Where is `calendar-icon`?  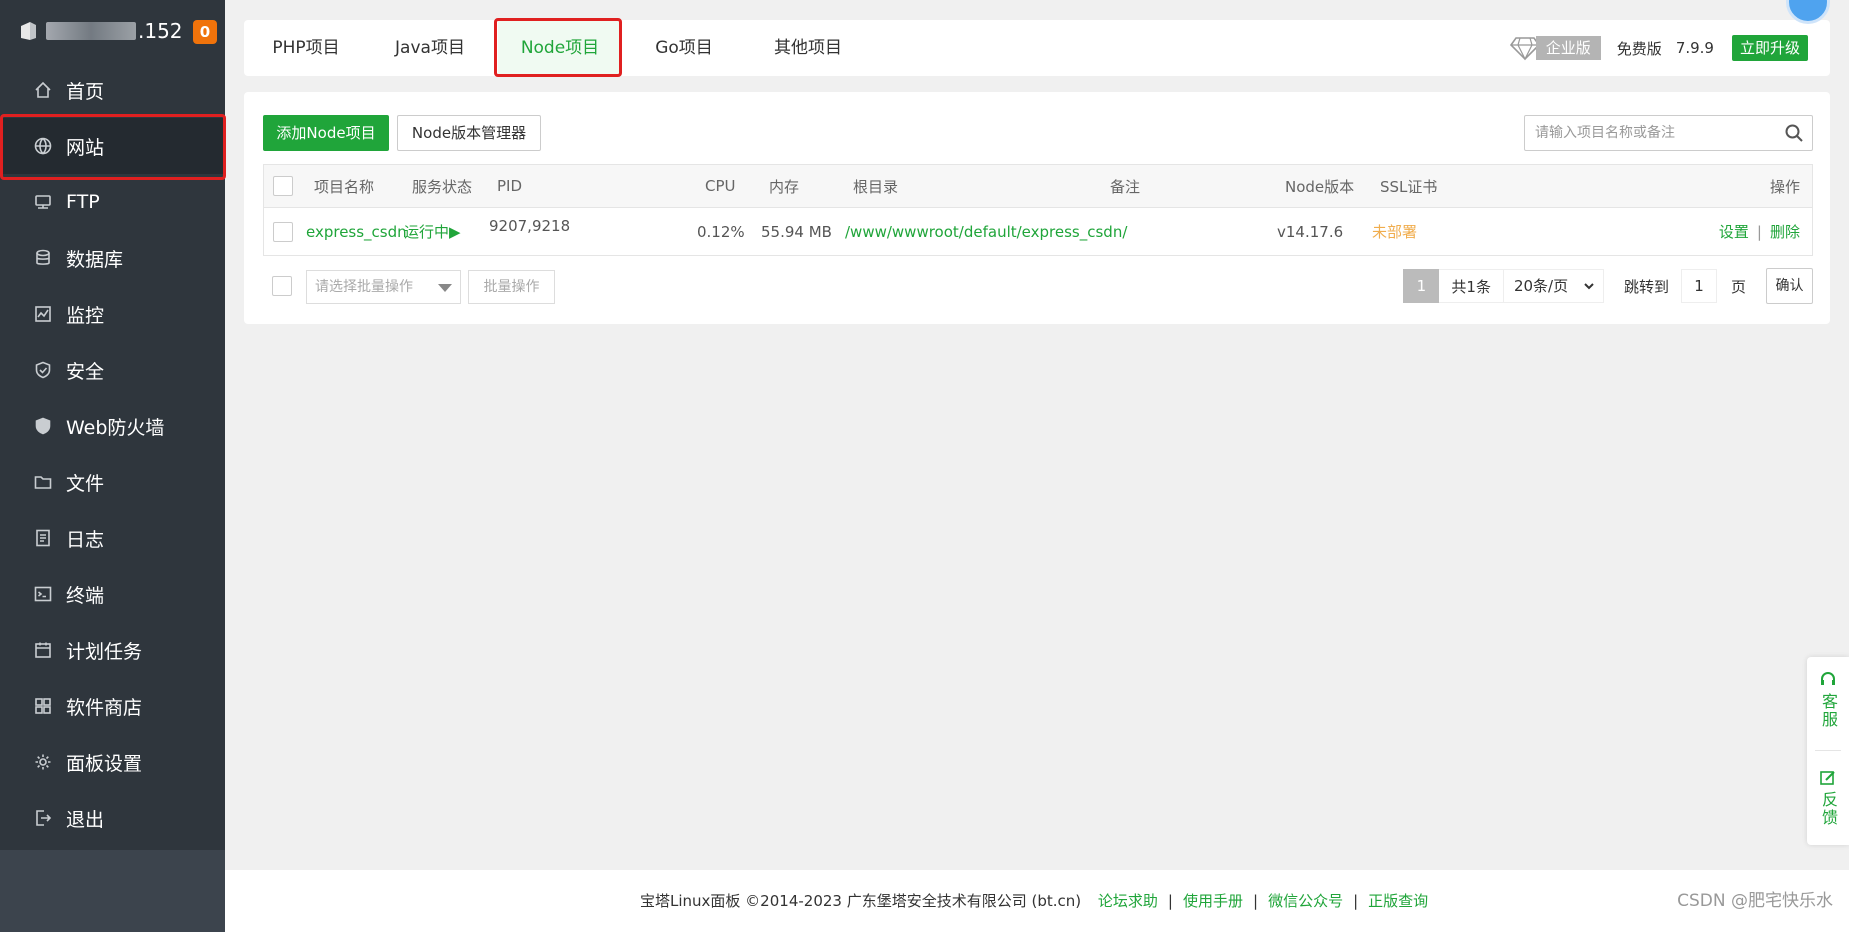
calendar-icon is located at coordinates (43, 650).